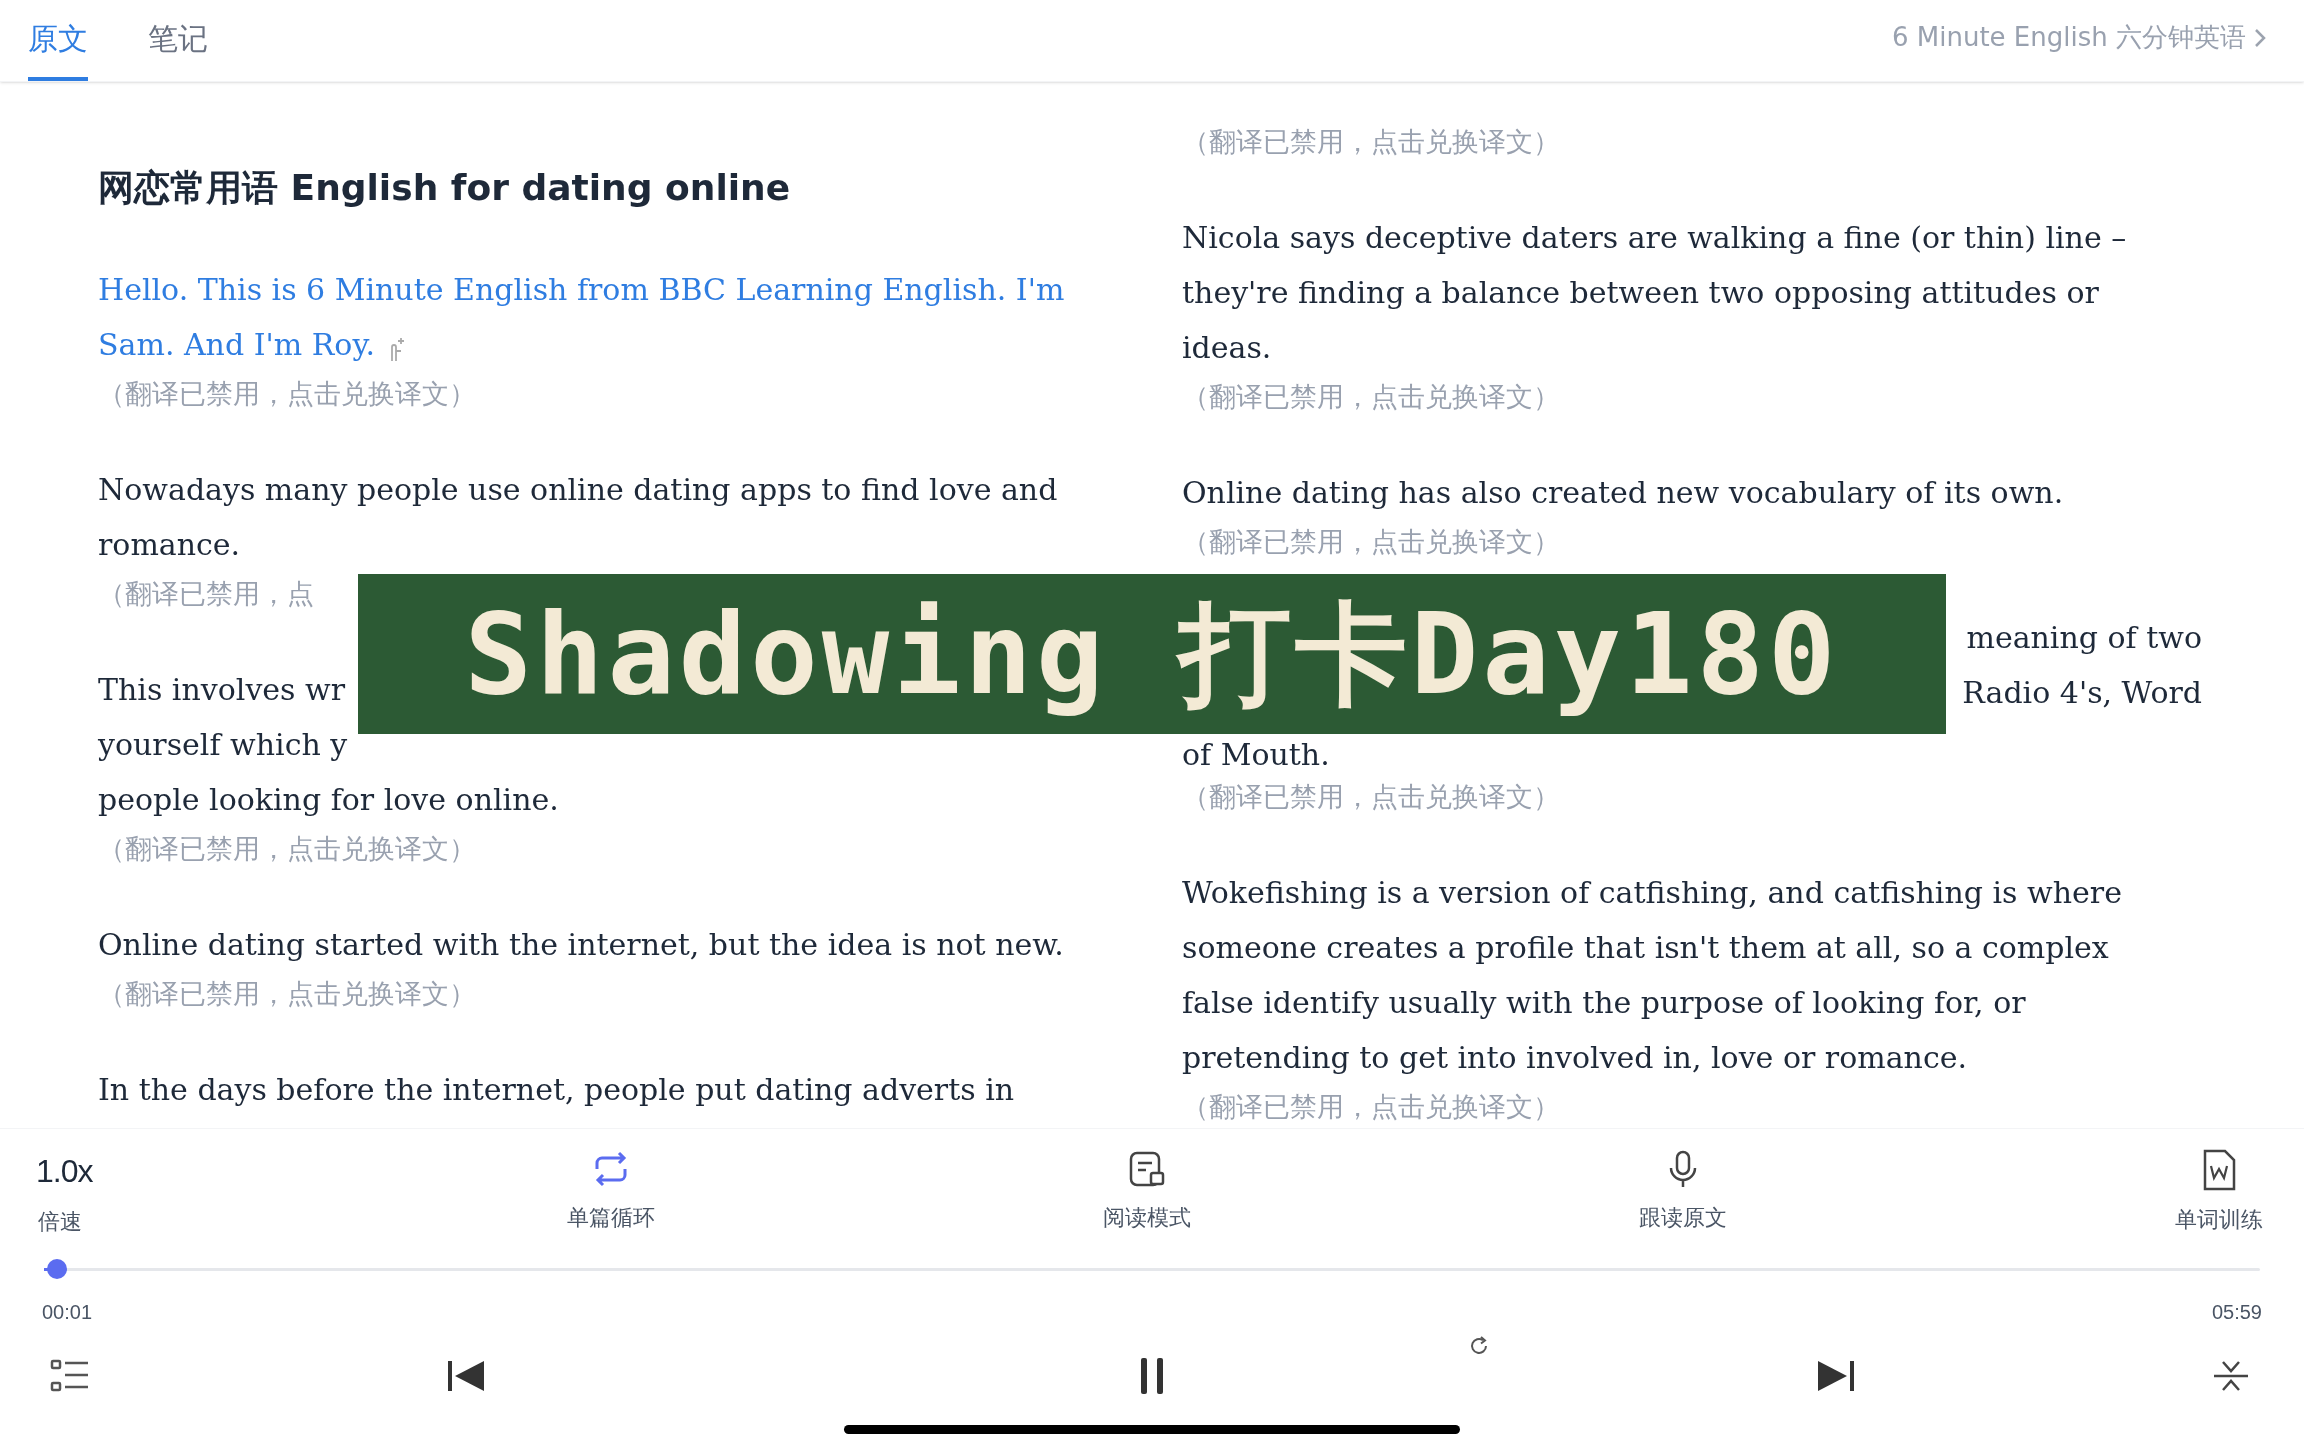 The width and height of the screenshot is (2304, 1440). I want to click on toolbar-button: 阅读模式, so click(1147, 1193).